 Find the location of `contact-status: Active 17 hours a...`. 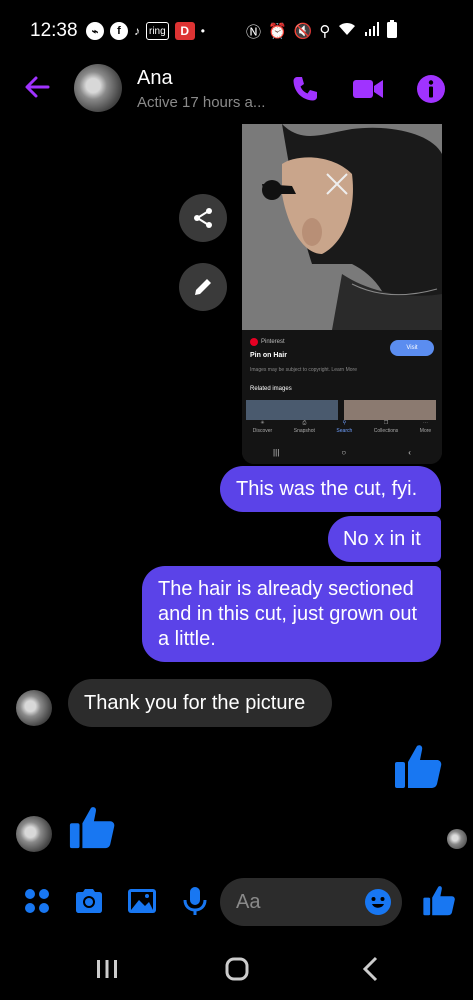

contact-status: Active 17 hours a... is located at coordinates (201, 102).